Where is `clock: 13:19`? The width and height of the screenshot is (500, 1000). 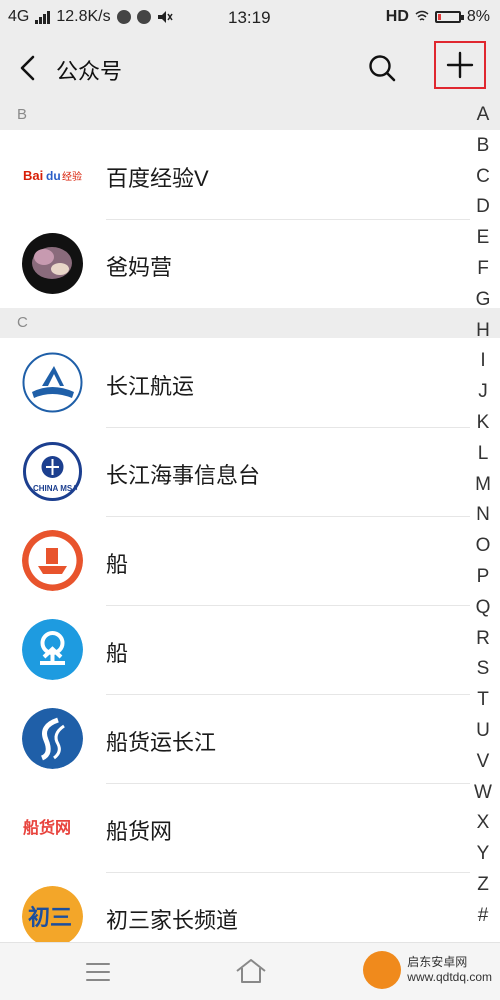 clock: 13:19 is located at coordinates (249, 17).